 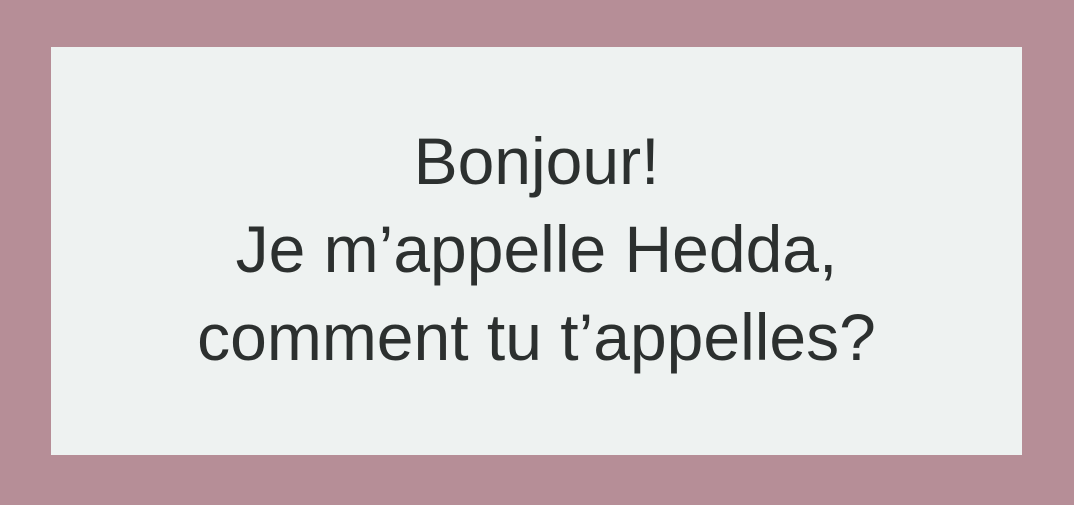 I want to click on greeting-line-3: comment tu t’appelles?, so click(x=536, y=337).